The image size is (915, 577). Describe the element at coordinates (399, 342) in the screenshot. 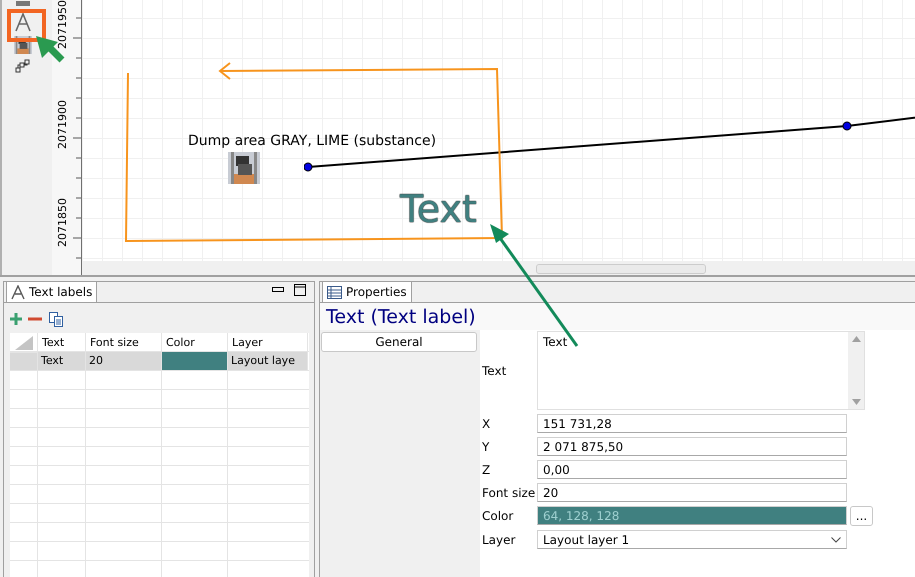

I see `group-button: General` at that location.